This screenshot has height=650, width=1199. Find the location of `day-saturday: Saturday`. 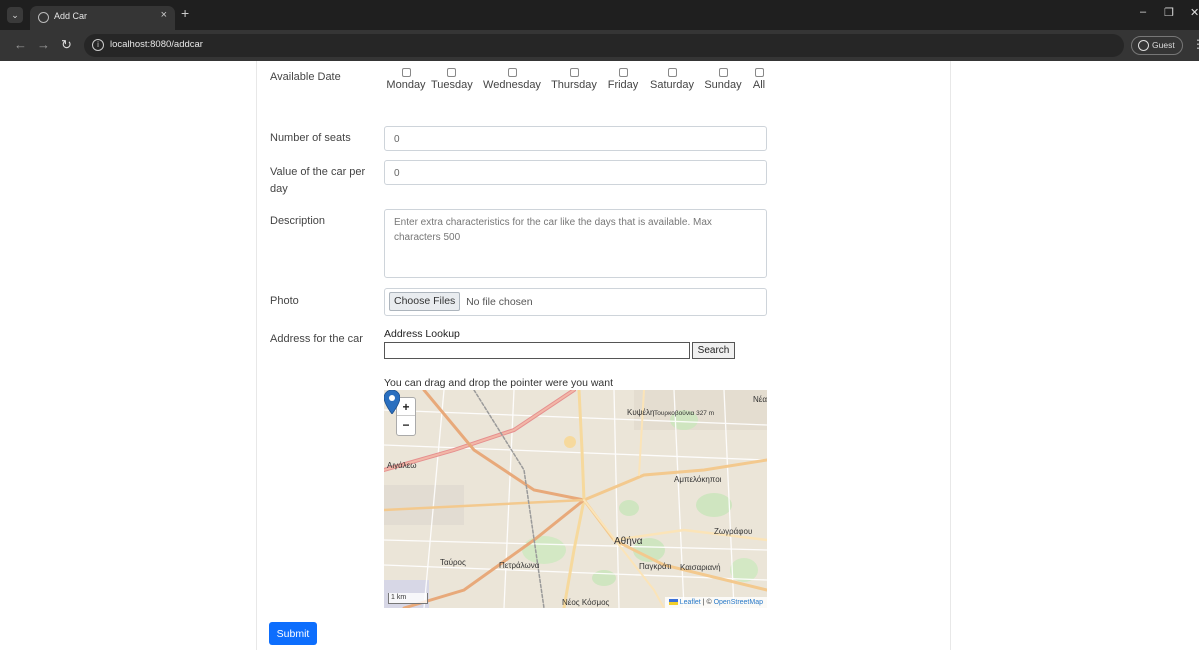

day-saturday: Saturday is located at coordinates (672, 79).